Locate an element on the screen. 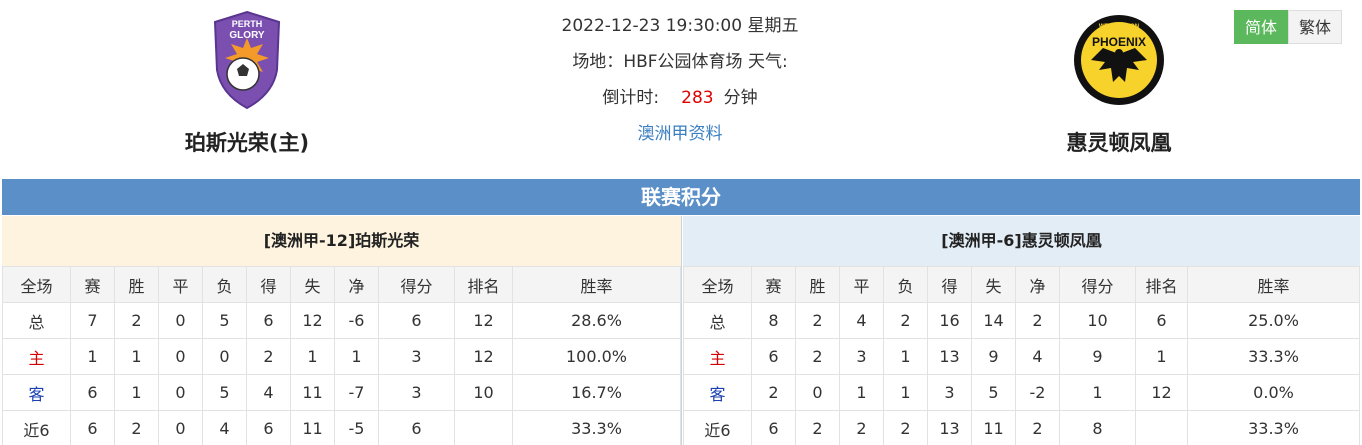 This screenshot has width=1362, height=445. column-header: 赛 is located at coordinates (773, 284).